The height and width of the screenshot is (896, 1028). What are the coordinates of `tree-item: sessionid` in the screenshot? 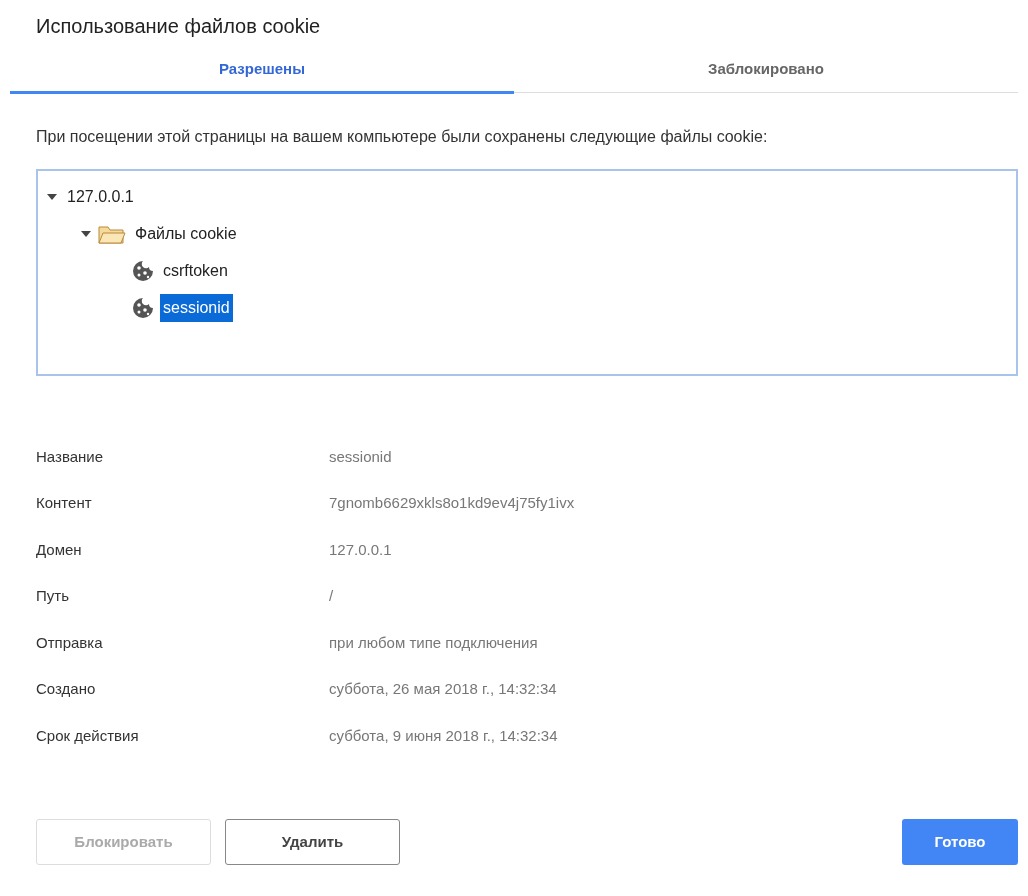 It's located at (196, 308).